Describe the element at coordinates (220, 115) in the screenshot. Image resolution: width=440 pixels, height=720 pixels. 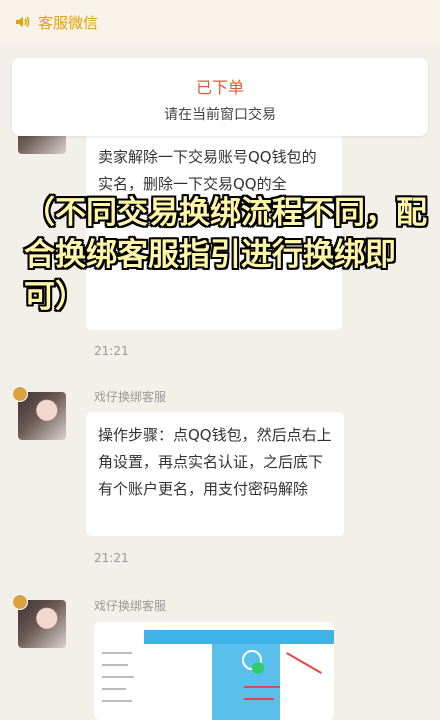
I see `order-hint: 请在当前窗口交易` at that location.